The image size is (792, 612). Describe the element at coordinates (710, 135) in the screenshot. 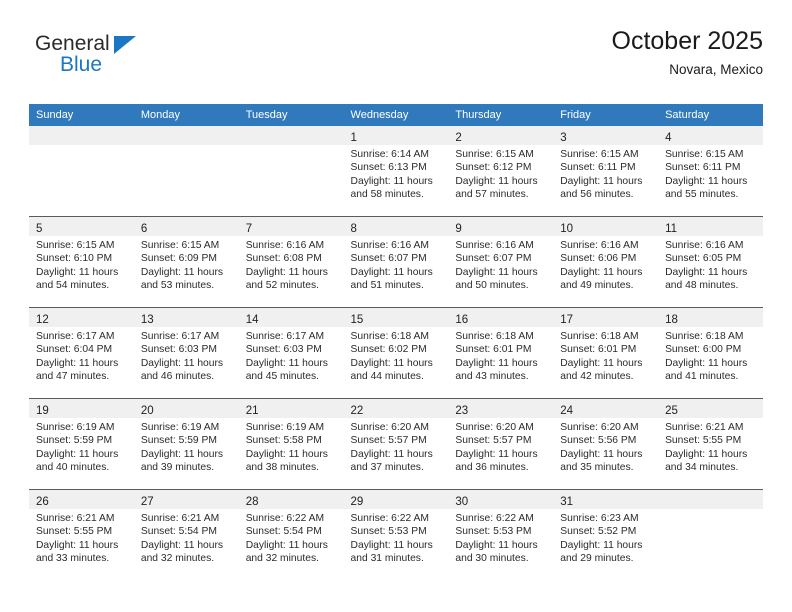

I see `day-number-band: 4` at that location.